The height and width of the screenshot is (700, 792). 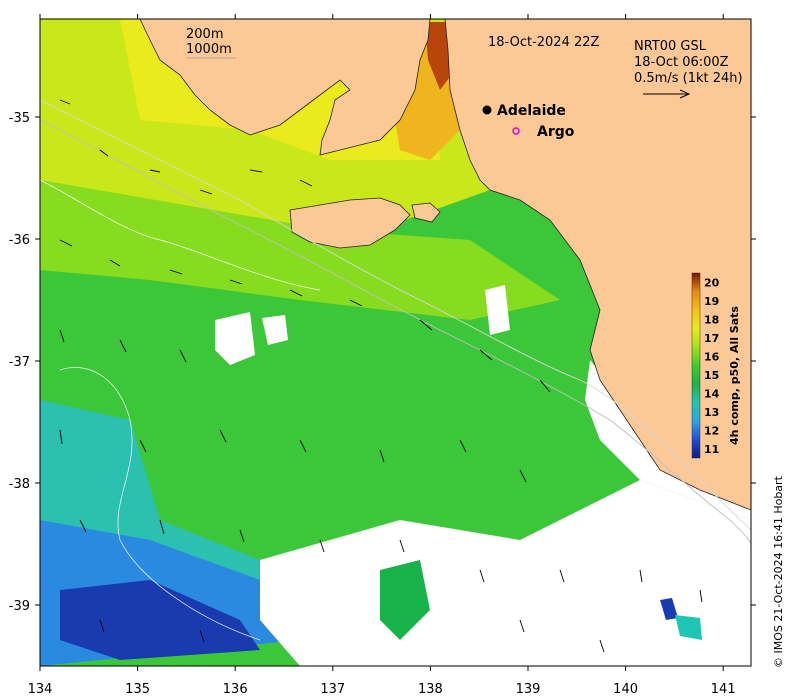 I want to click on current-legend-time: 18-Oct 06:00Z, so click(x=681, y=62).